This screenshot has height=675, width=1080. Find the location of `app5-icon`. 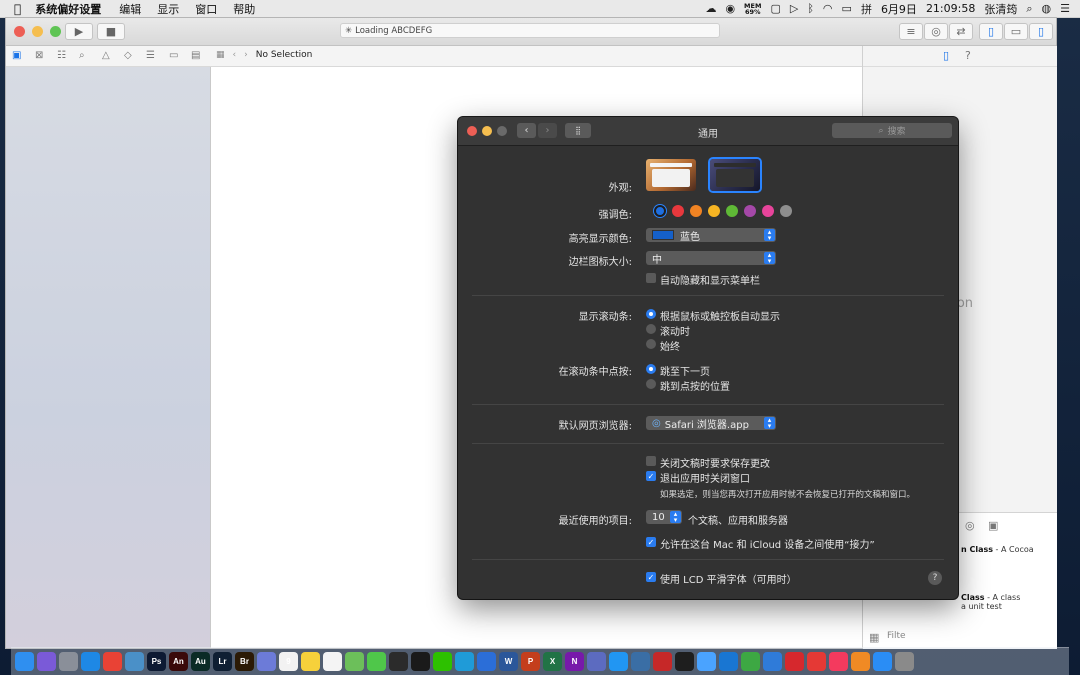

app5-icon is located at coordinates (728, 661).